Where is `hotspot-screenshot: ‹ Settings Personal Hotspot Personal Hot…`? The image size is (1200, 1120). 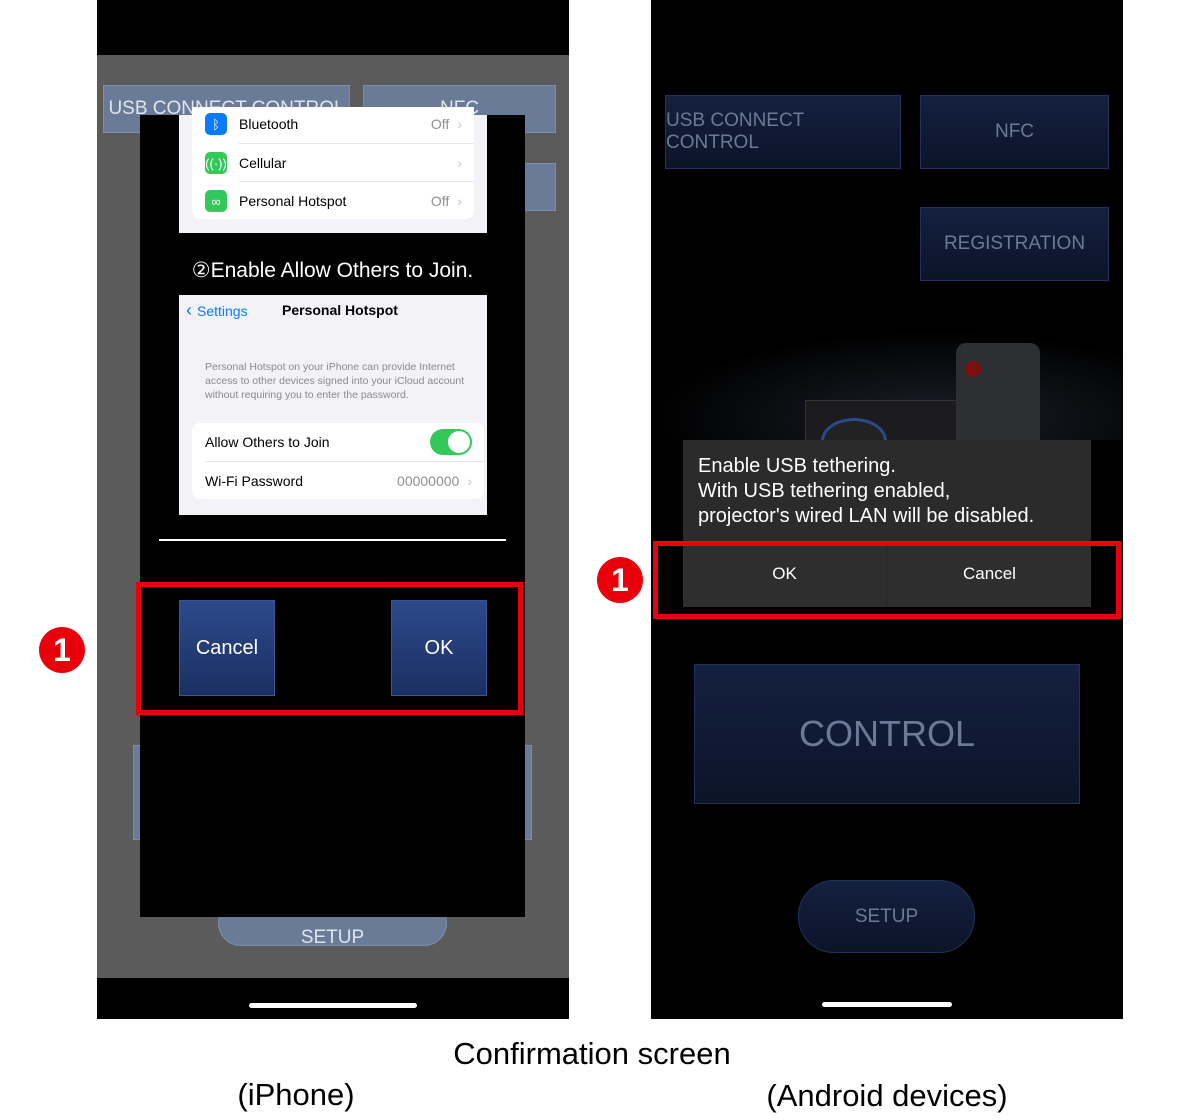 hotspot-screenshot: ‹ Settings Personal Hotspot Personal Hot… is located at coordinates (333, 405).